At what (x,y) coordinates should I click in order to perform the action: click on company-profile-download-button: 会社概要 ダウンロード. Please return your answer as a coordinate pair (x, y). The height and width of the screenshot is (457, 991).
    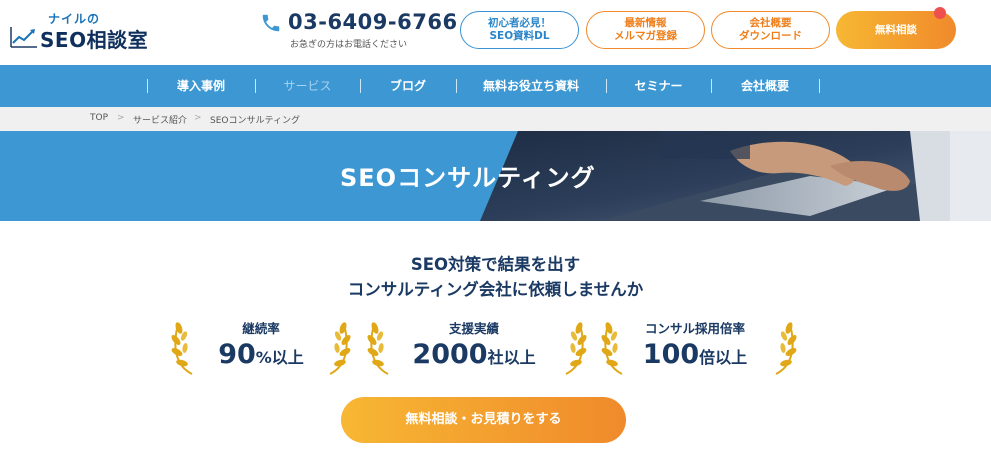
    Looking at the image, I should click on (770, 30).